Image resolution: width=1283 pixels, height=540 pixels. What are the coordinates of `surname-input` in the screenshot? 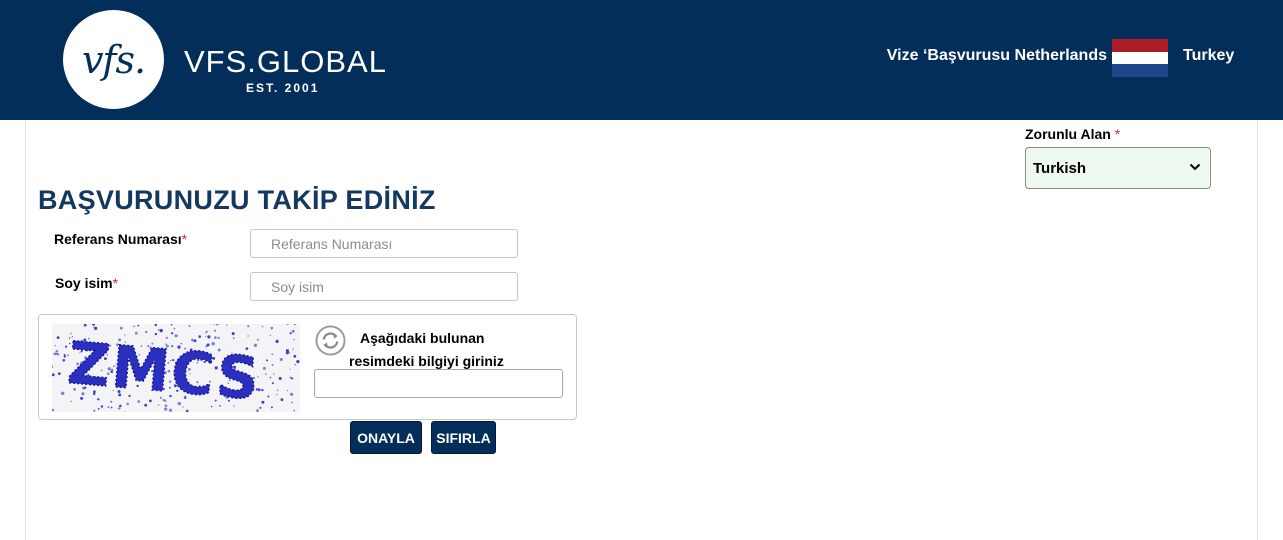 It's located at (384, 286).